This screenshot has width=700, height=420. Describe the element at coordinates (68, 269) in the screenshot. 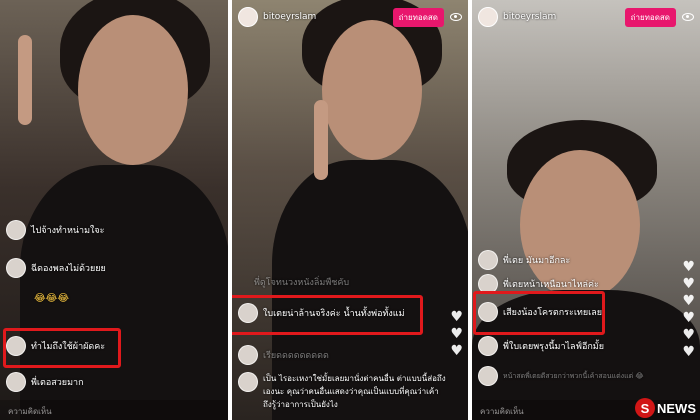

I see `comment-text: ฉีดองพลงไม่ด้วยยย` at that location.